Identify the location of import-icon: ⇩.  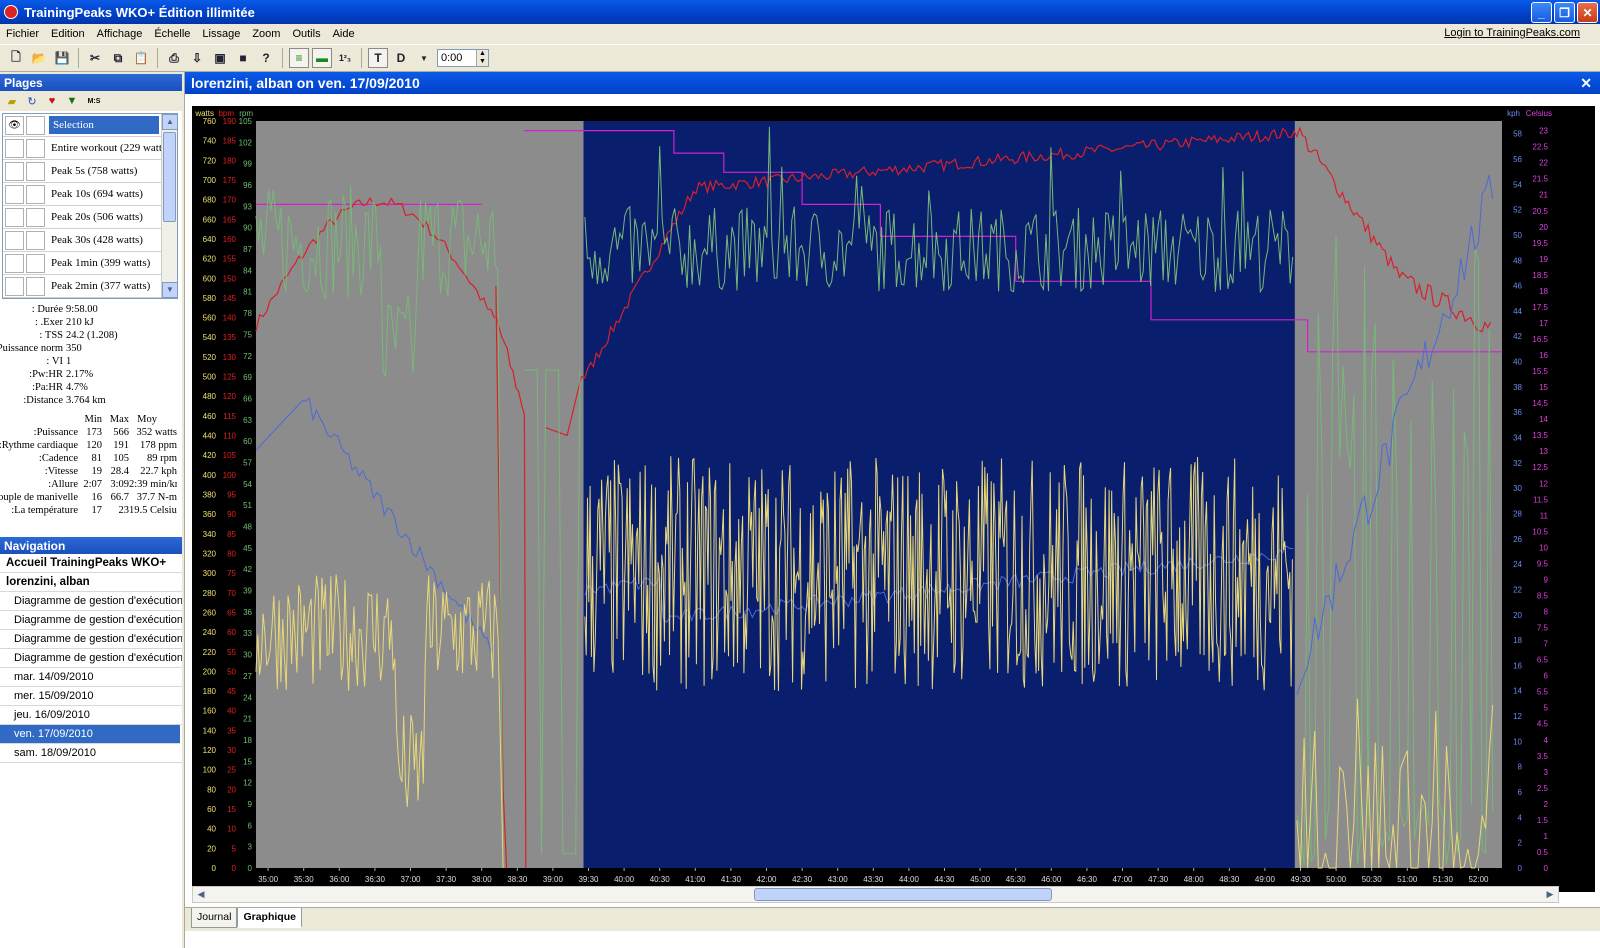
(197, 58).